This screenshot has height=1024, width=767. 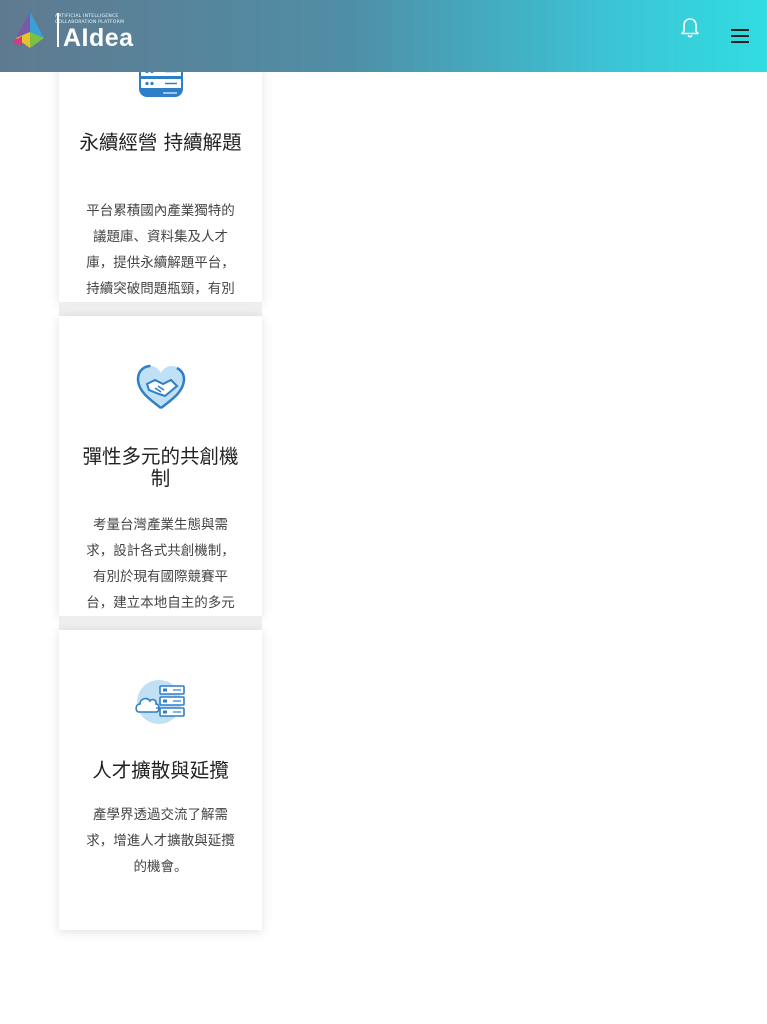 What do you see at coordinates (98, 38) in the screenshot?
I see `logo-text: AIdea` at bounding box center [98, 38].